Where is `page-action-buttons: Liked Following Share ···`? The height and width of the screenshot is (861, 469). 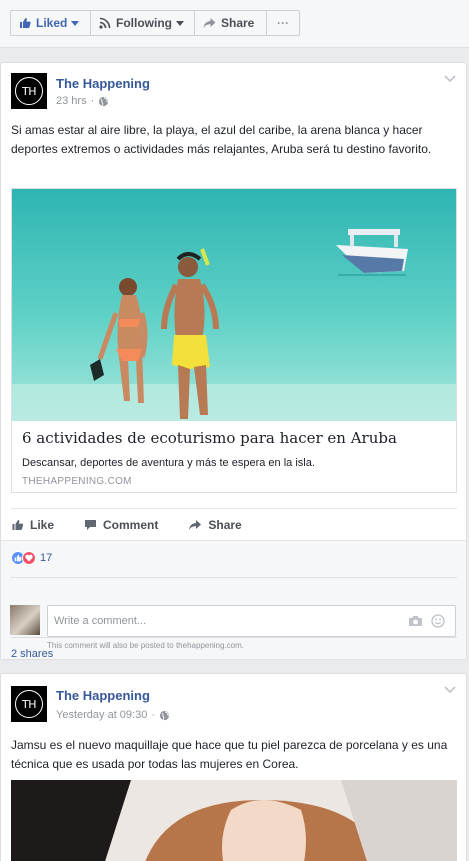
page-action-buttons: Liked Following Share ··· is located at coordinates (155, 23).